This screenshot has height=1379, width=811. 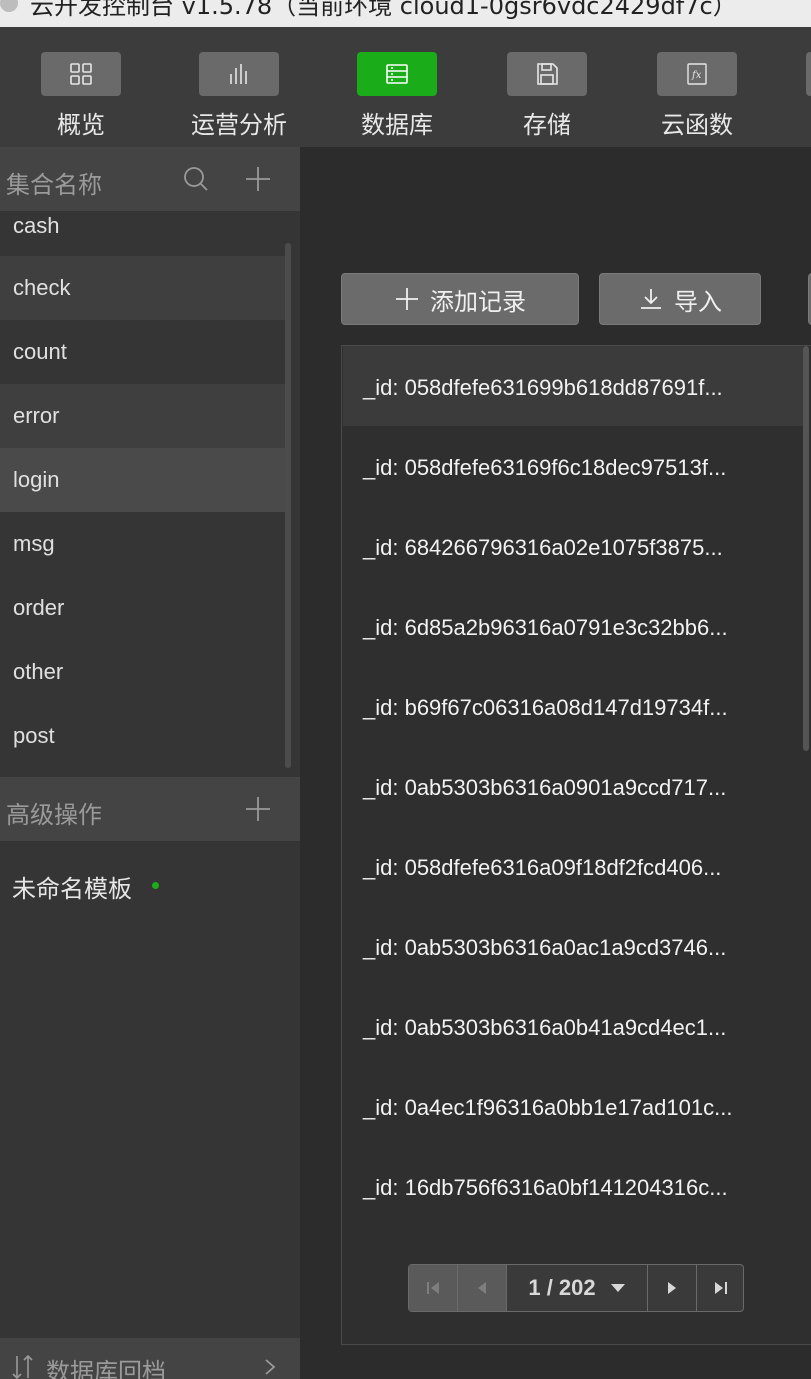 I want to click on collection-item-login: login, so click(x=142, y=480).